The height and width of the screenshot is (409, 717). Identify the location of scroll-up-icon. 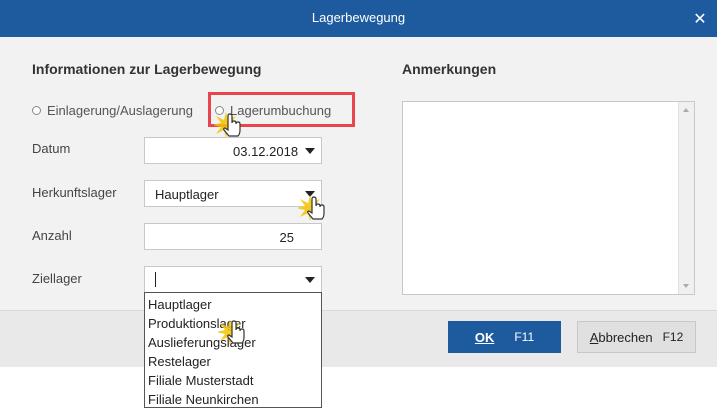
(686, 110).